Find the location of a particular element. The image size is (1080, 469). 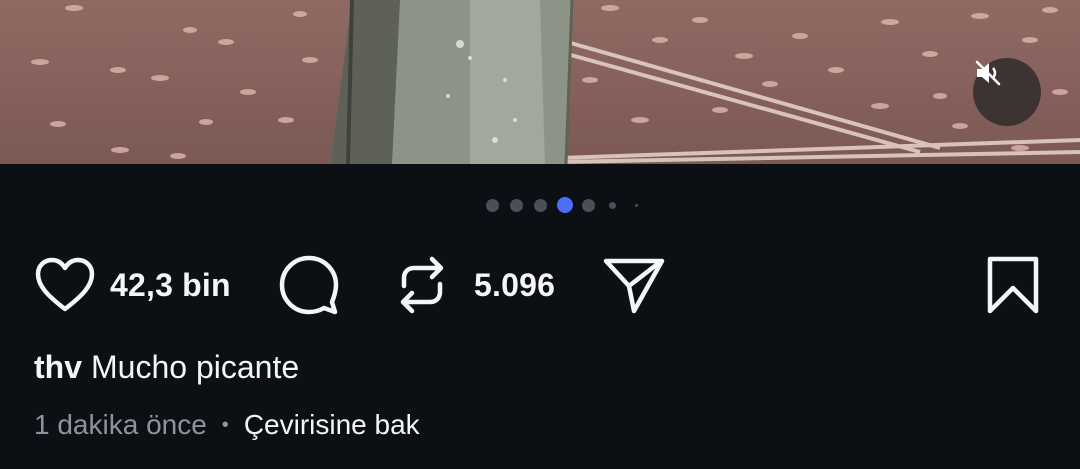

repost-icon is located at coordinates (422, 285).